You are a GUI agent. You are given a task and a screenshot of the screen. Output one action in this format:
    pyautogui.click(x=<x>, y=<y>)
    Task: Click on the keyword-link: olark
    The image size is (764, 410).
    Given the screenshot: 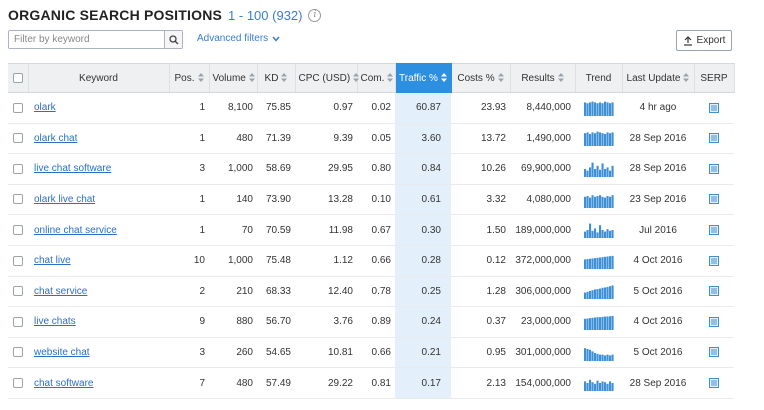 What is the action you would take?
    pyautogui.click(x=45, y=107)
    